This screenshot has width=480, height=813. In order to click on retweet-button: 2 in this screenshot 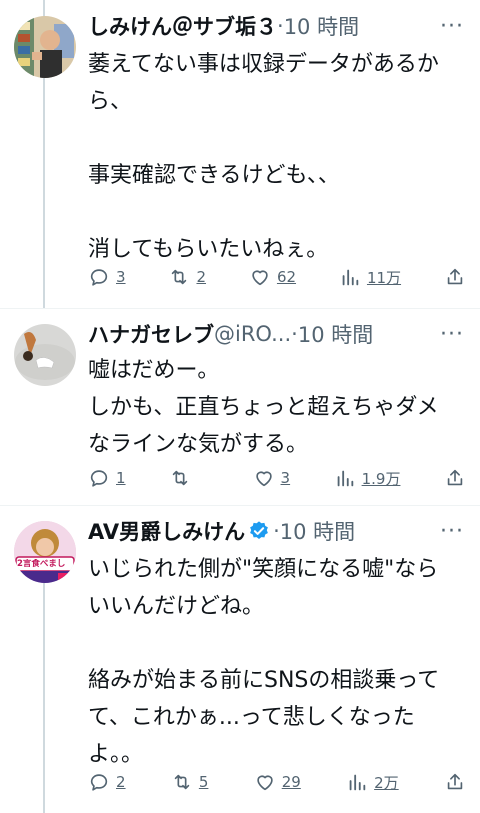, I will do `click(187, 277)`.